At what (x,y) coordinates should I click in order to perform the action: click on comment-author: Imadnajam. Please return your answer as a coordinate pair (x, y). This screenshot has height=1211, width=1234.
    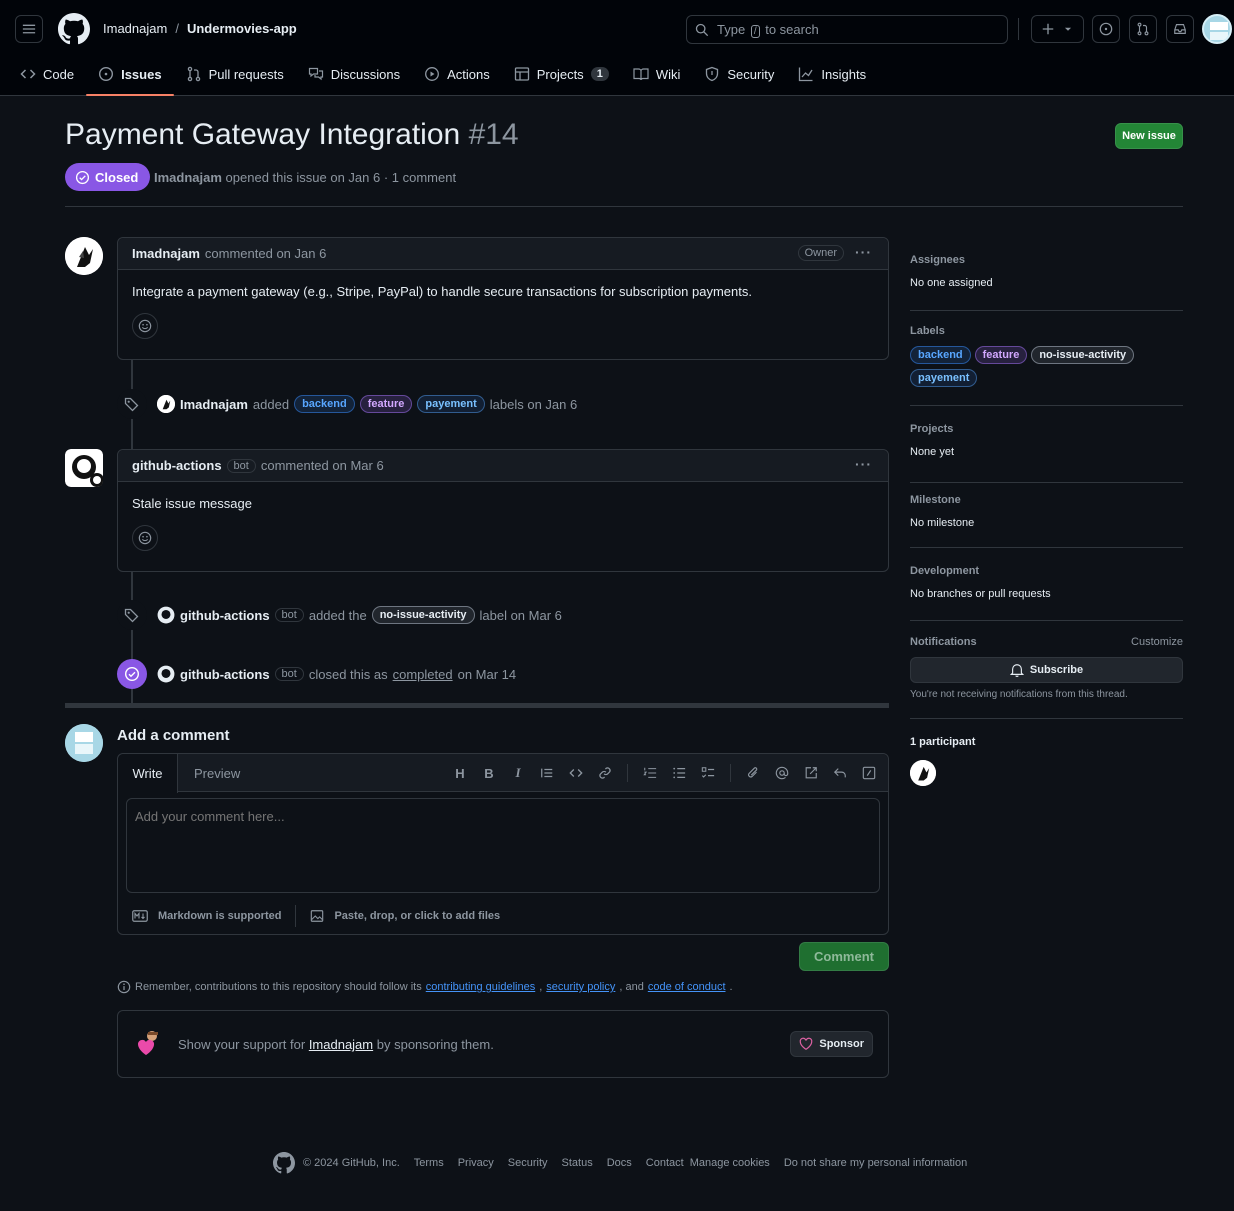
    Looking at the image, I should click on (166, 253).